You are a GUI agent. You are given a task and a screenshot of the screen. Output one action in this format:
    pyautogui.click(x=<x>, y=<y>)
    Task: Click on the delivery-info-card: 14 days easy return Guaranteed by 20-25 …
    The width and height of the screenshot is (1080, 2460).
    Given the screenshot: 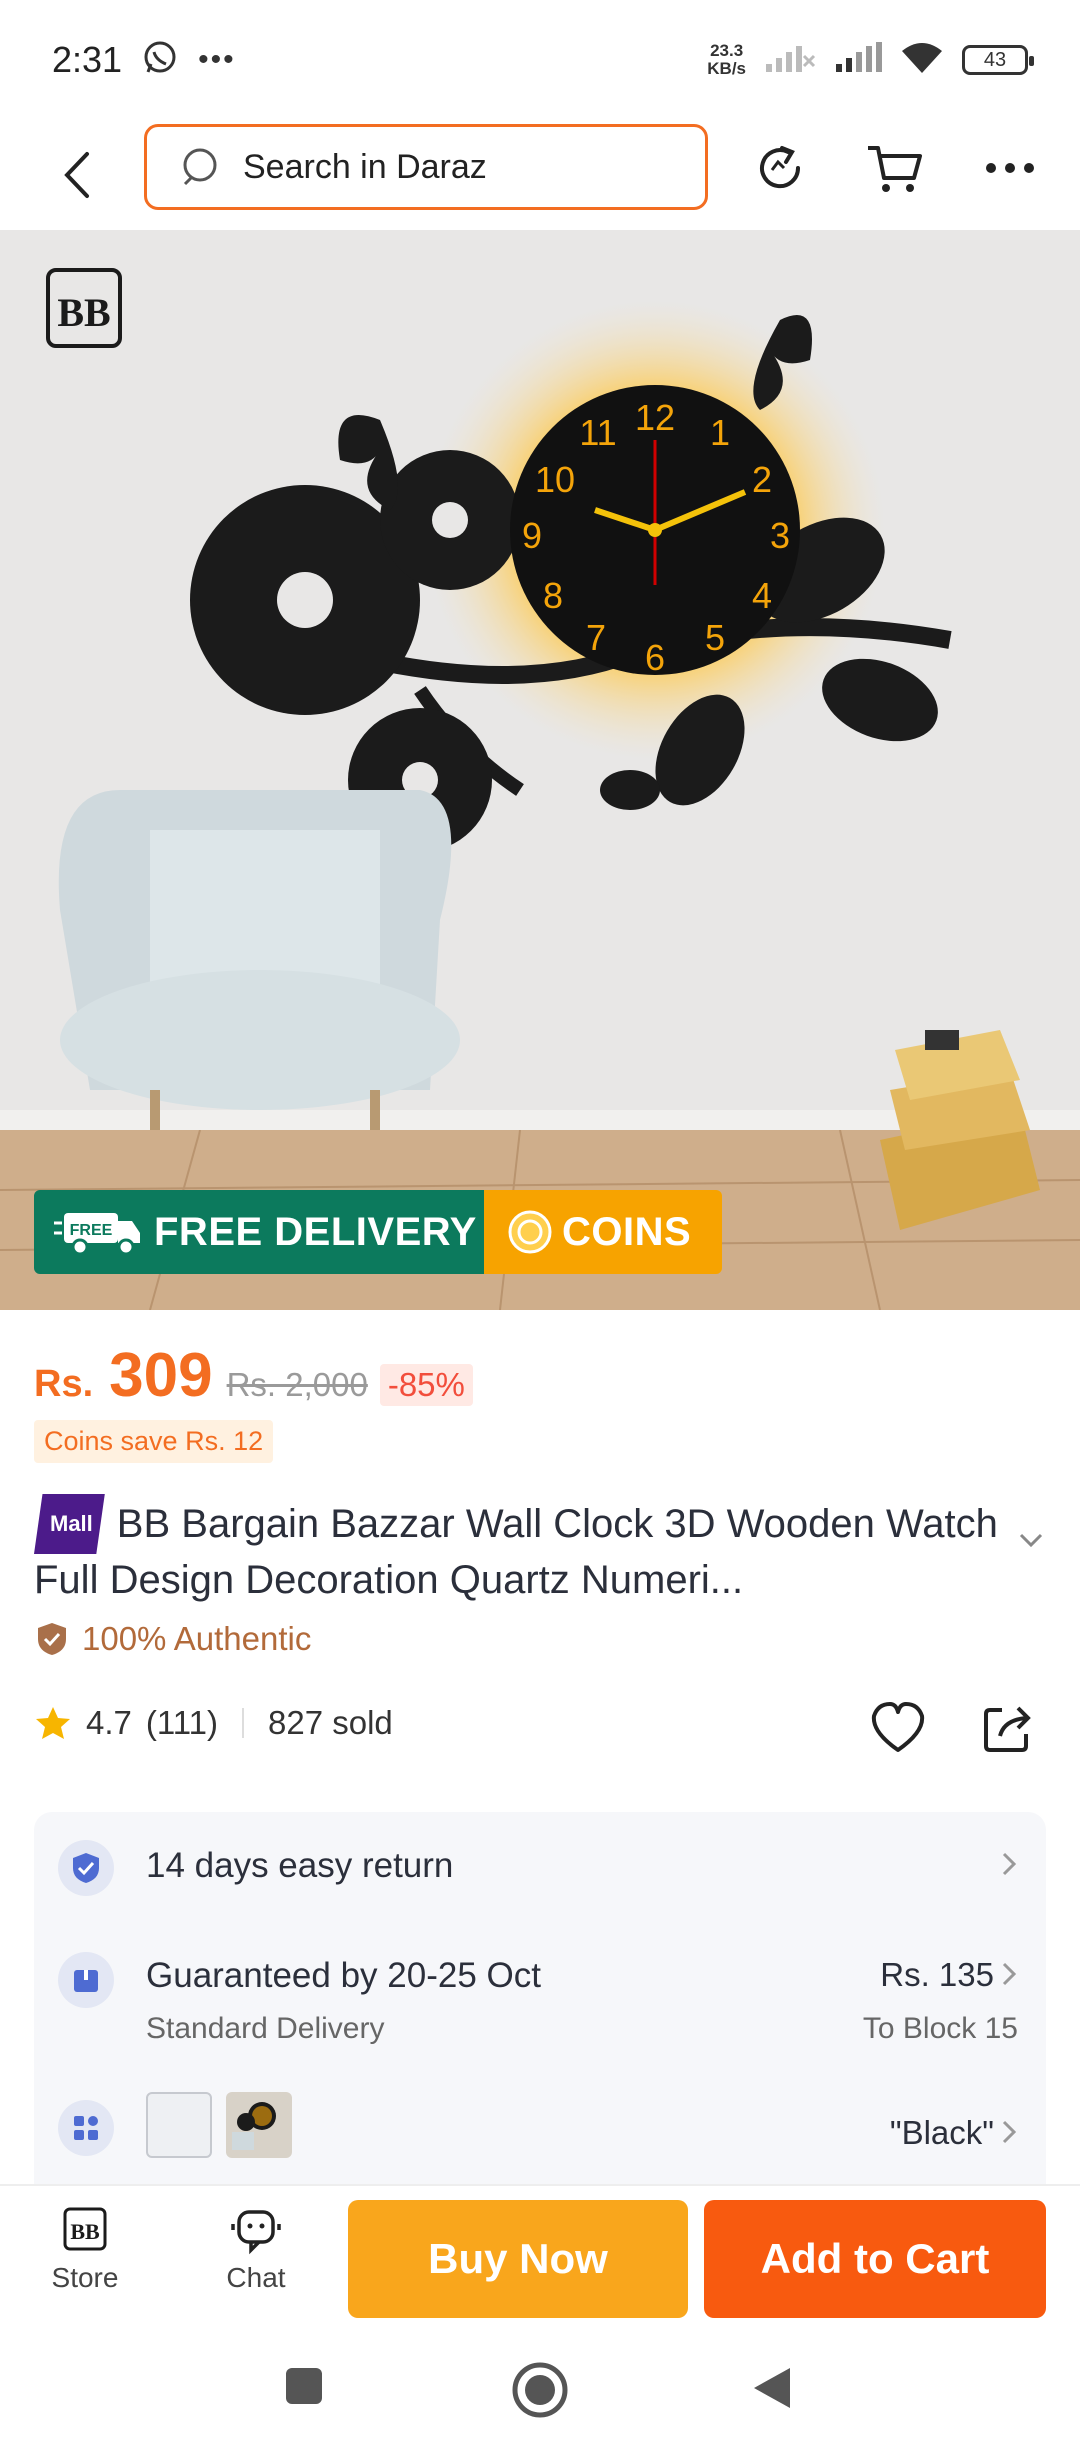 What is the action you would take?
    pyautogui.click(x=540, y=2002)
    